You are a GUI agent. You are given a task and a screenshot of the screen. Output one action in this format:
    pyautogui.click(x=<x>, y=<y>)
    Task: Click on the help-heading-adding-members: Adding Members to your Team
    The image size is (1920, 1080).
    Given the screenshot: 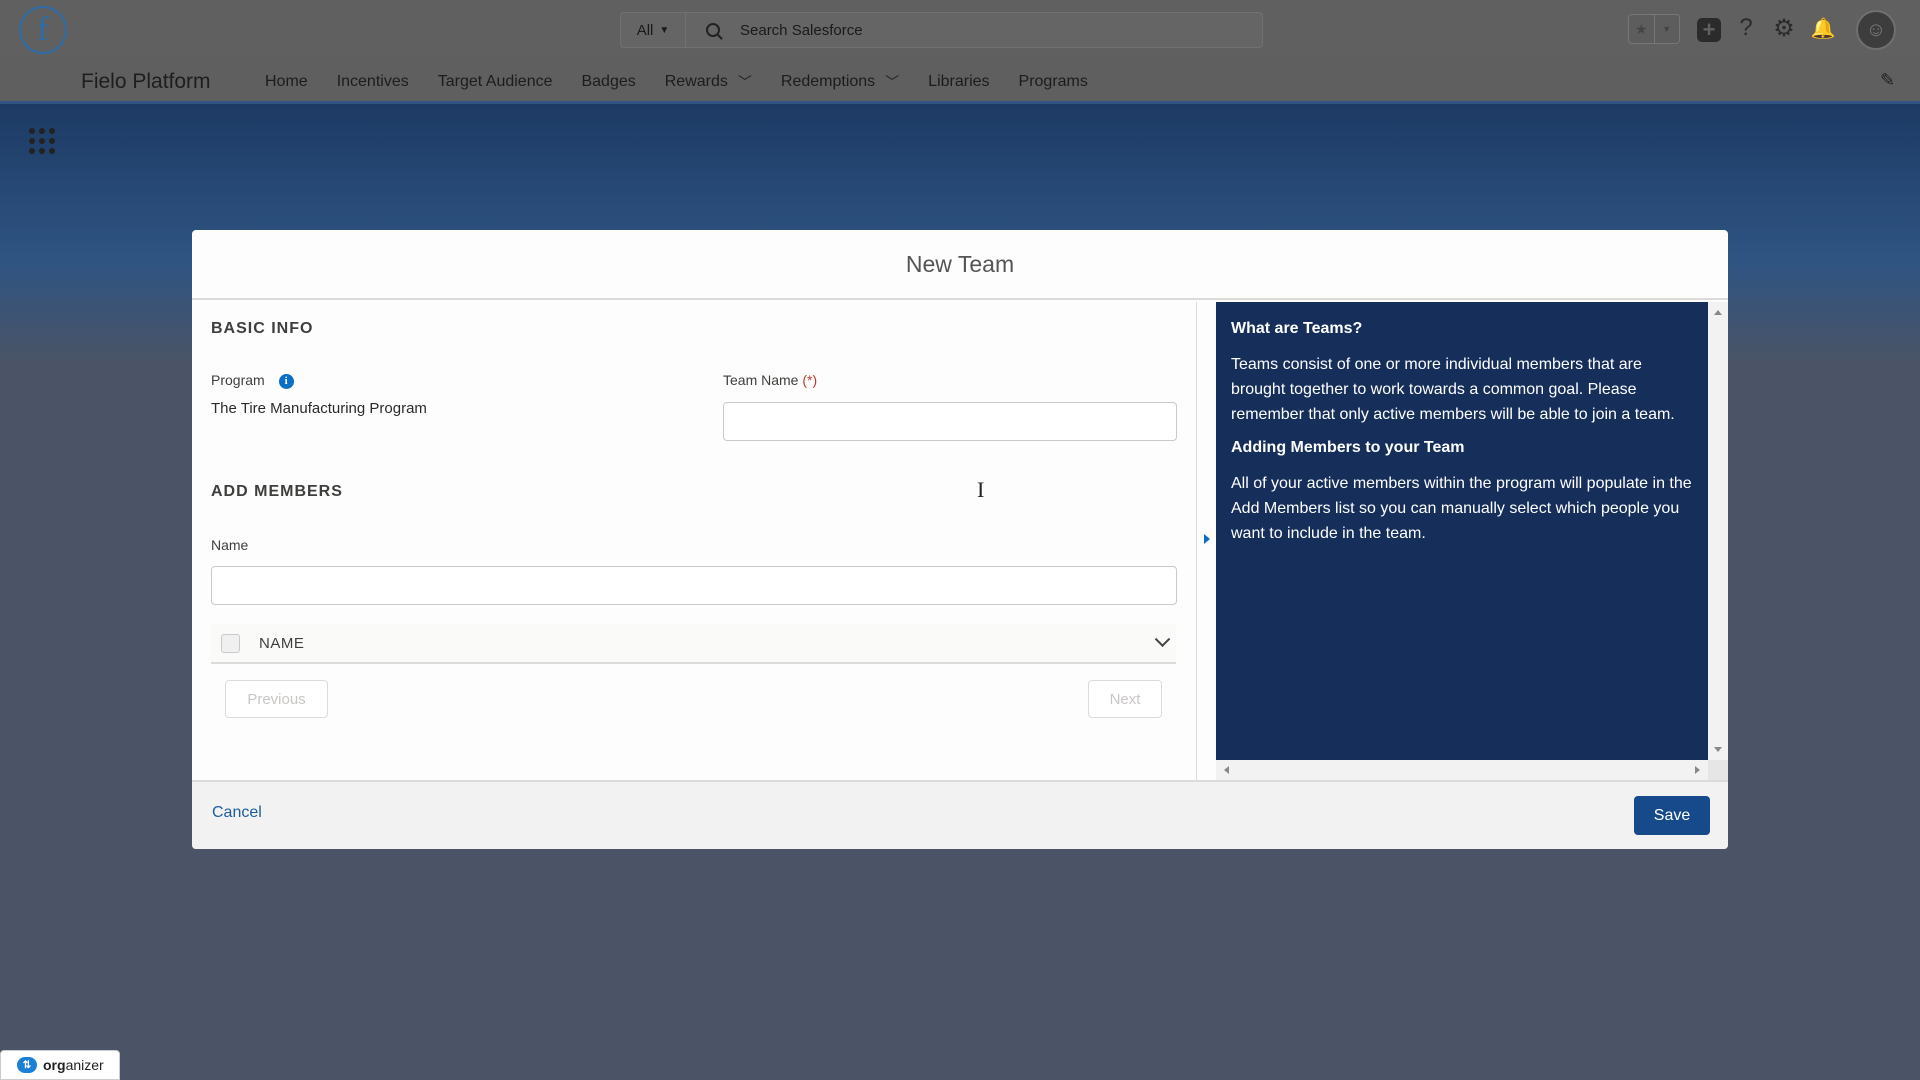 What is the action you would take?
    pyautogui.click(x=1348, y=447)
    